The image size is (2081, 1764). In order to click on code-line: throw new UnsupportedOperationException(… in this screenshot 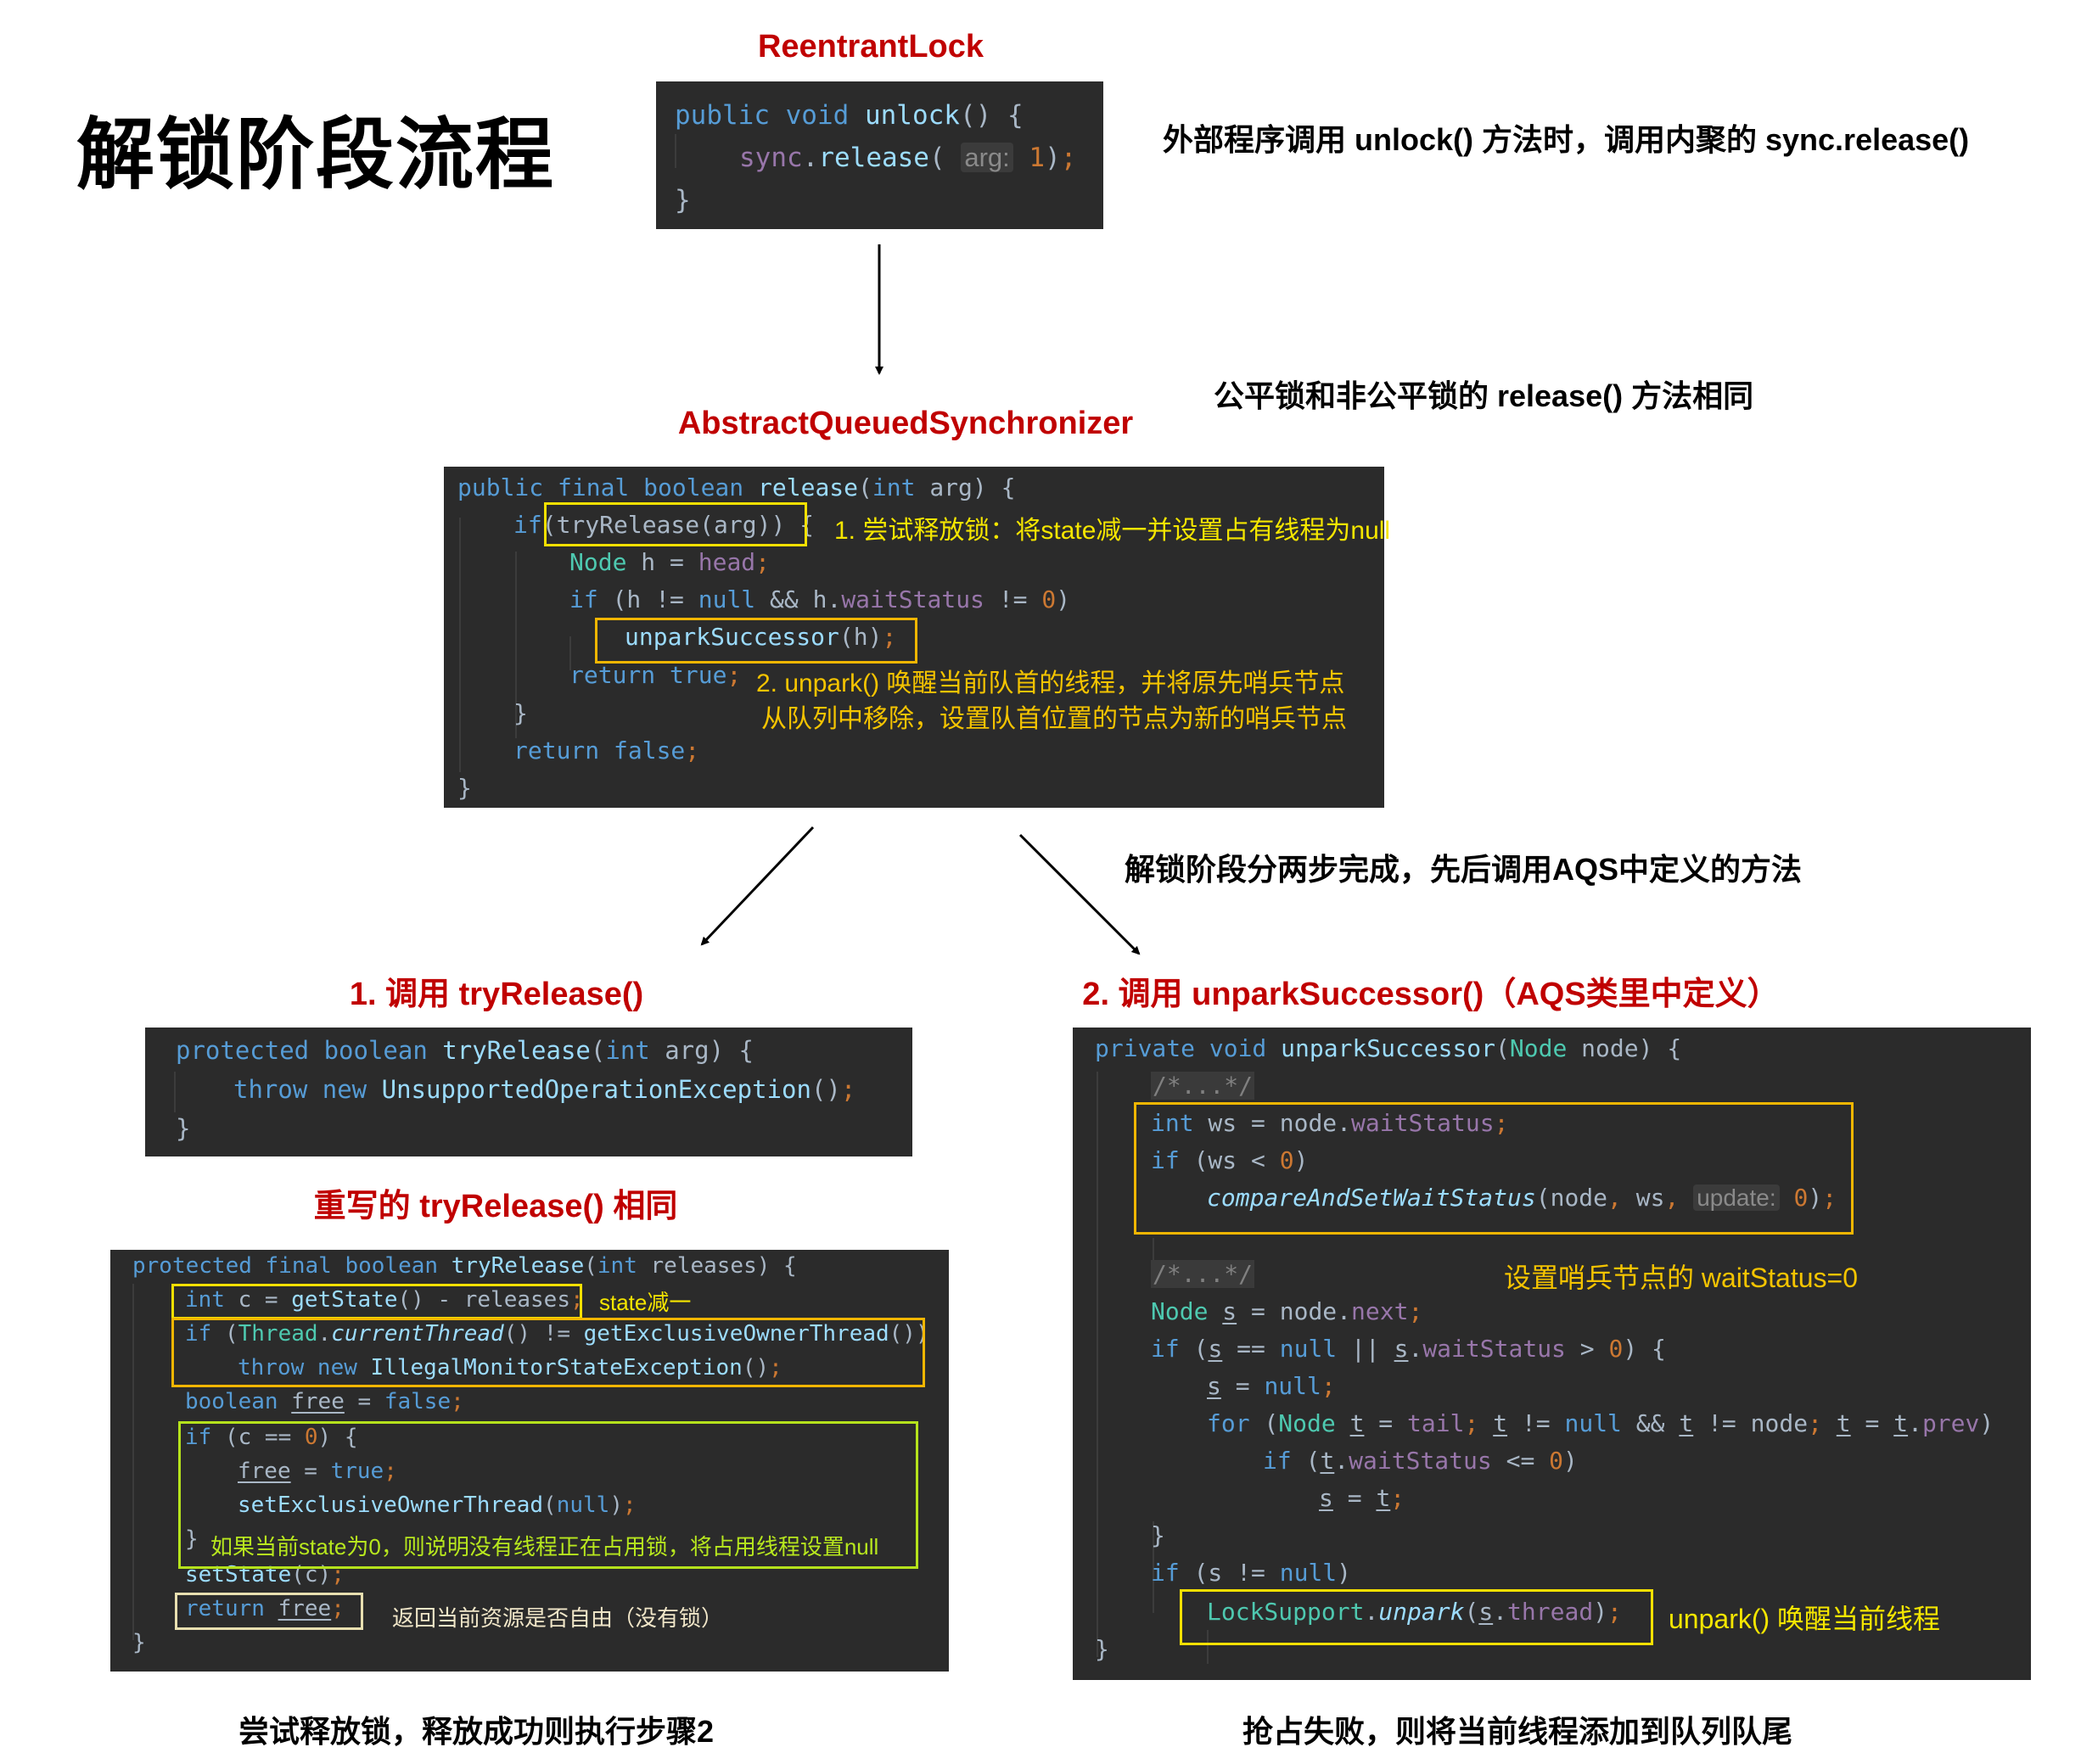, I will do `click(544, 1090)`.